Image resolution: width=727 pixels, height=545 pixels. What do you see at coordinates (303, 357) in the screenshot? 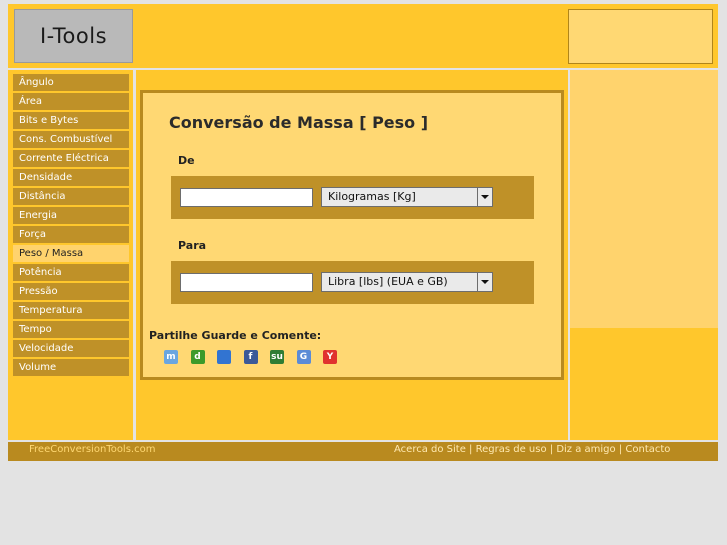
I see `google-icon: G` at bounding box center [303, 357].